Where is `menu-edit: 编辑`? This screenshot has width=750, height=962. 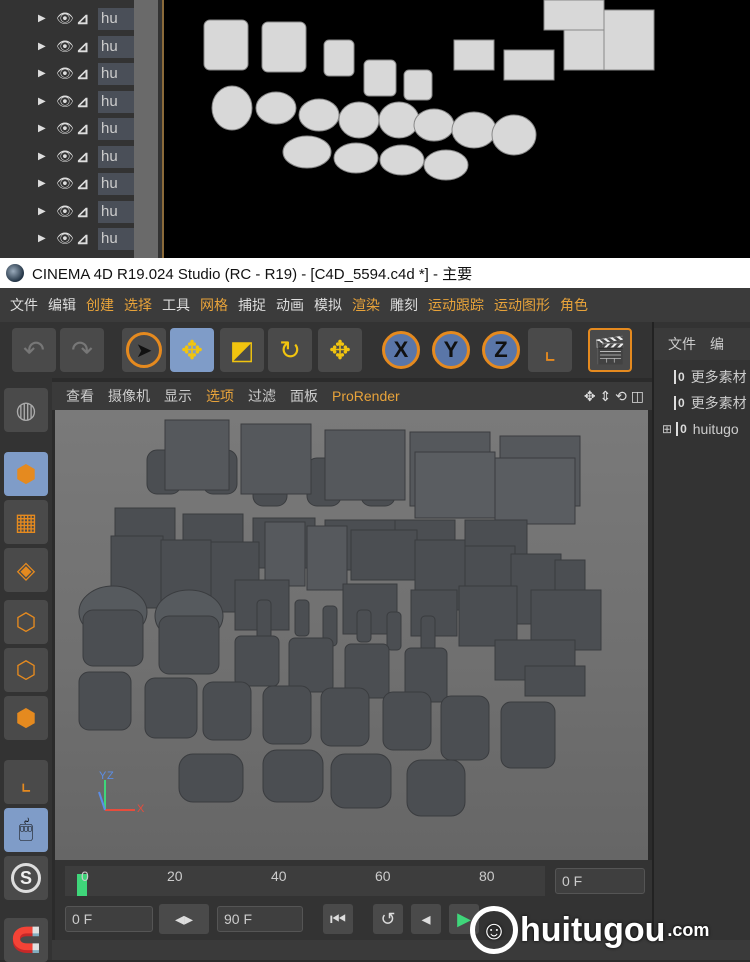
menu-edit: 编辑 is located at coordinates (62, 305).